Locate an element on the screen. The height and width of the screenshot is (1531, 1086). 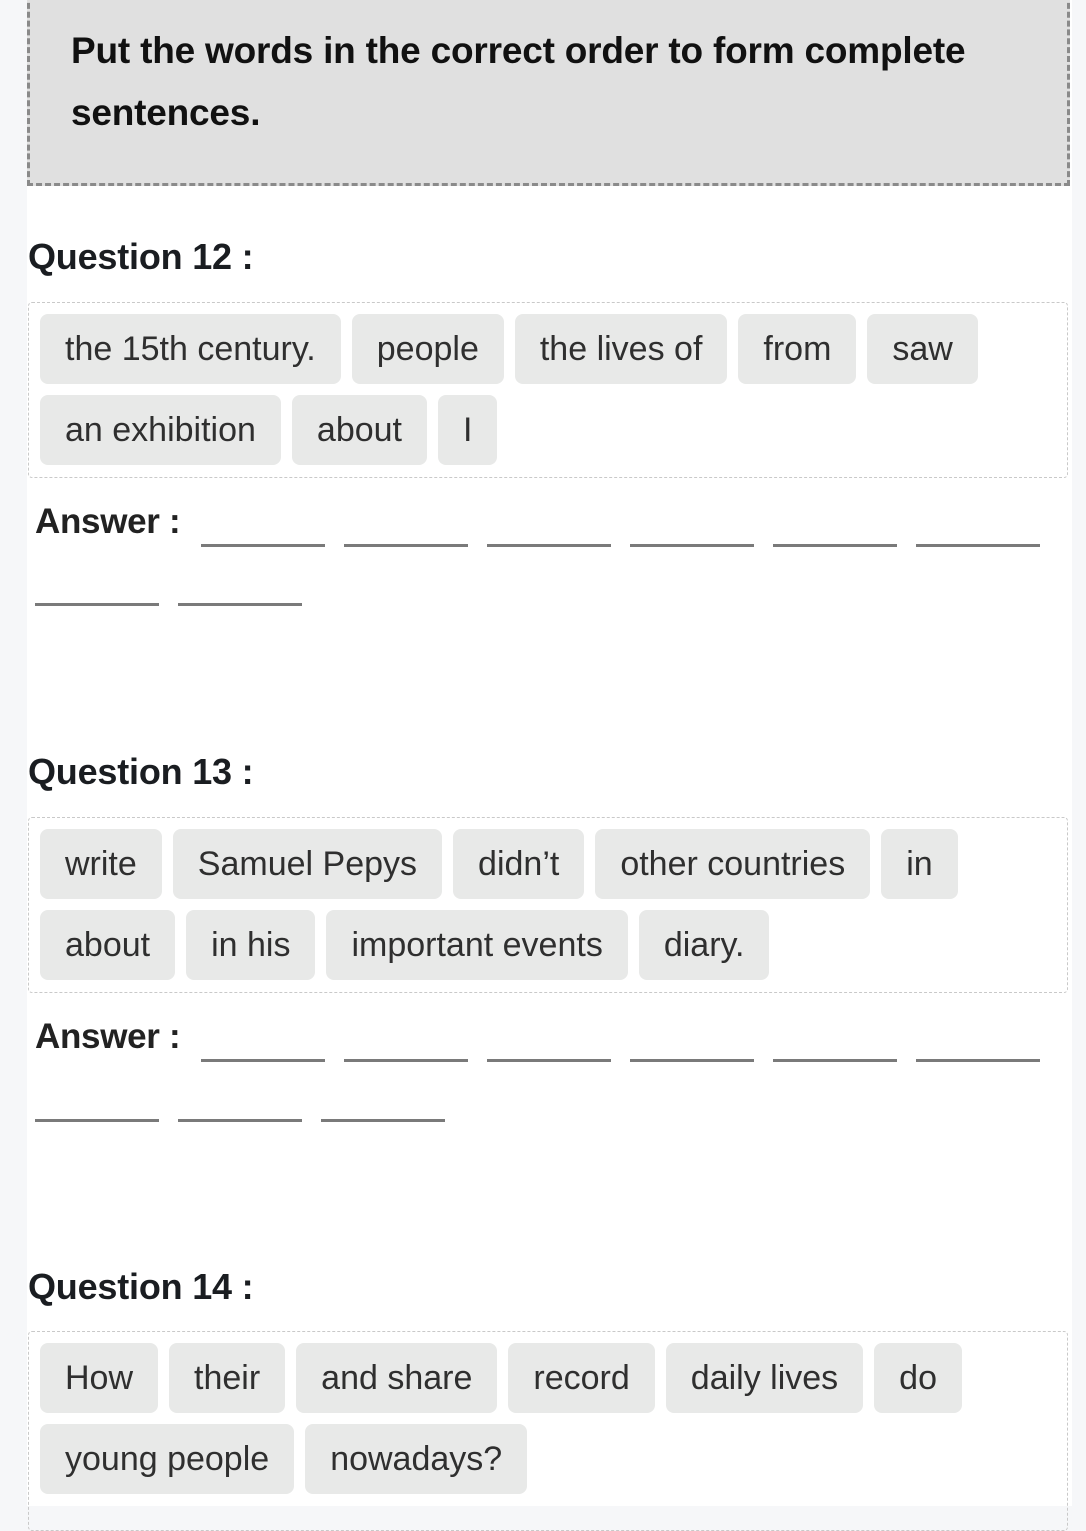
word-chip: saw is located at coordinates (922, 349).